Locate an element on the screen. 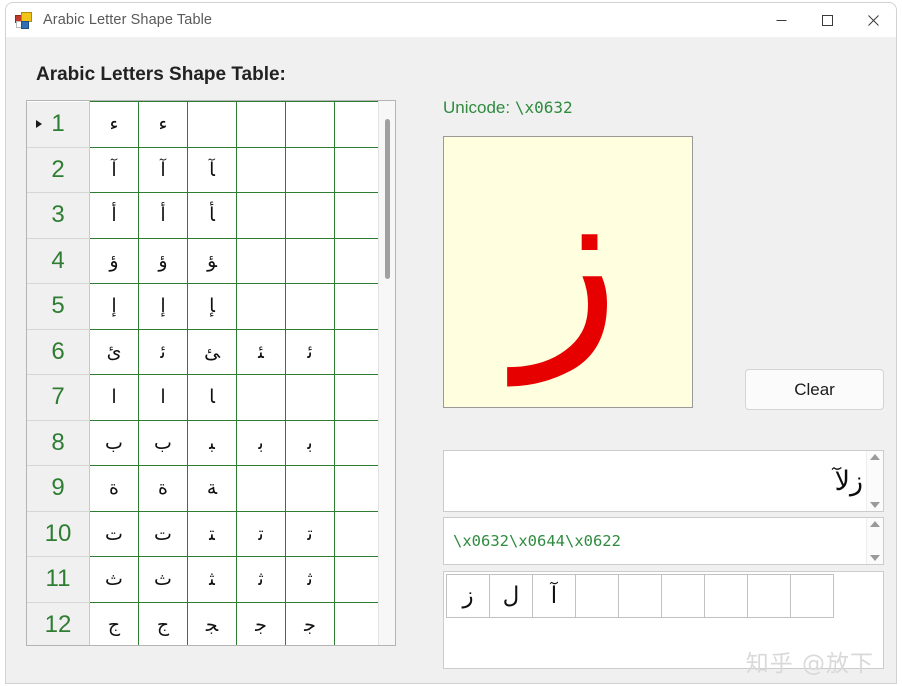 This screenshot has height=686, width=902. grid-cell: ﺒ is located at coordinates (212, 442).